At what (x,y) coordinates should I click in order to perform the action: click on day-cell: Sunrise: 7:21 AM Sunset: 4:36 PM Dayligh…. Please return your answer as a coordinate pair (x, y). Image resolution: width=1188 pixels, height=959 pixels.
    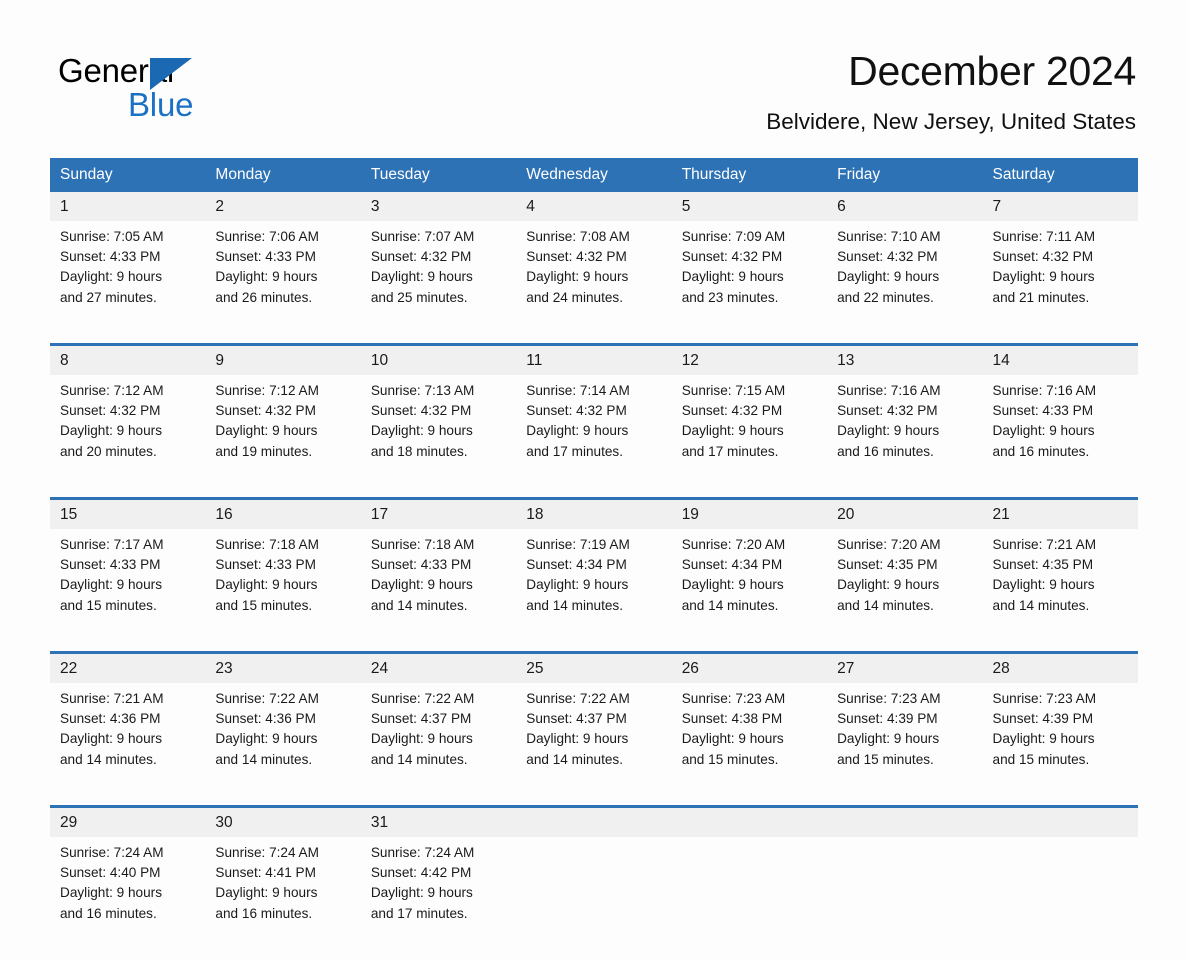
    Looking at the image, I should click on (128, 745).